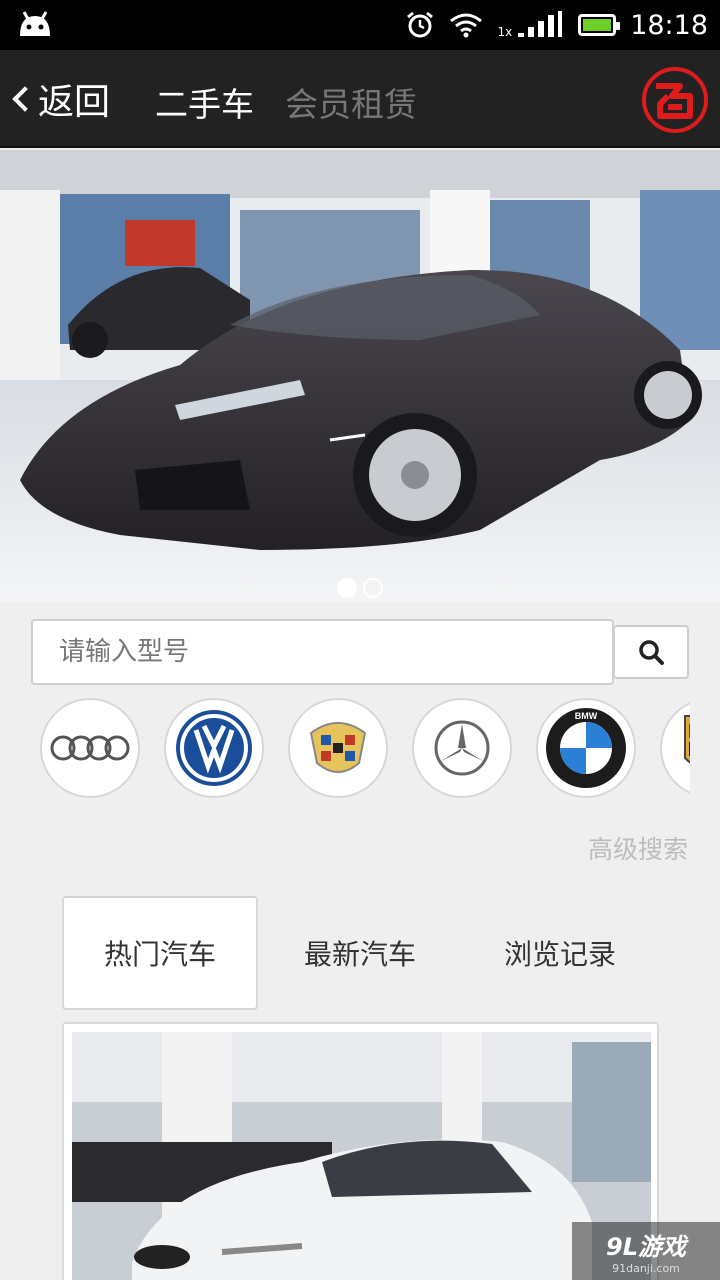  I want to click on brand-cadillac, so click(338, 748).